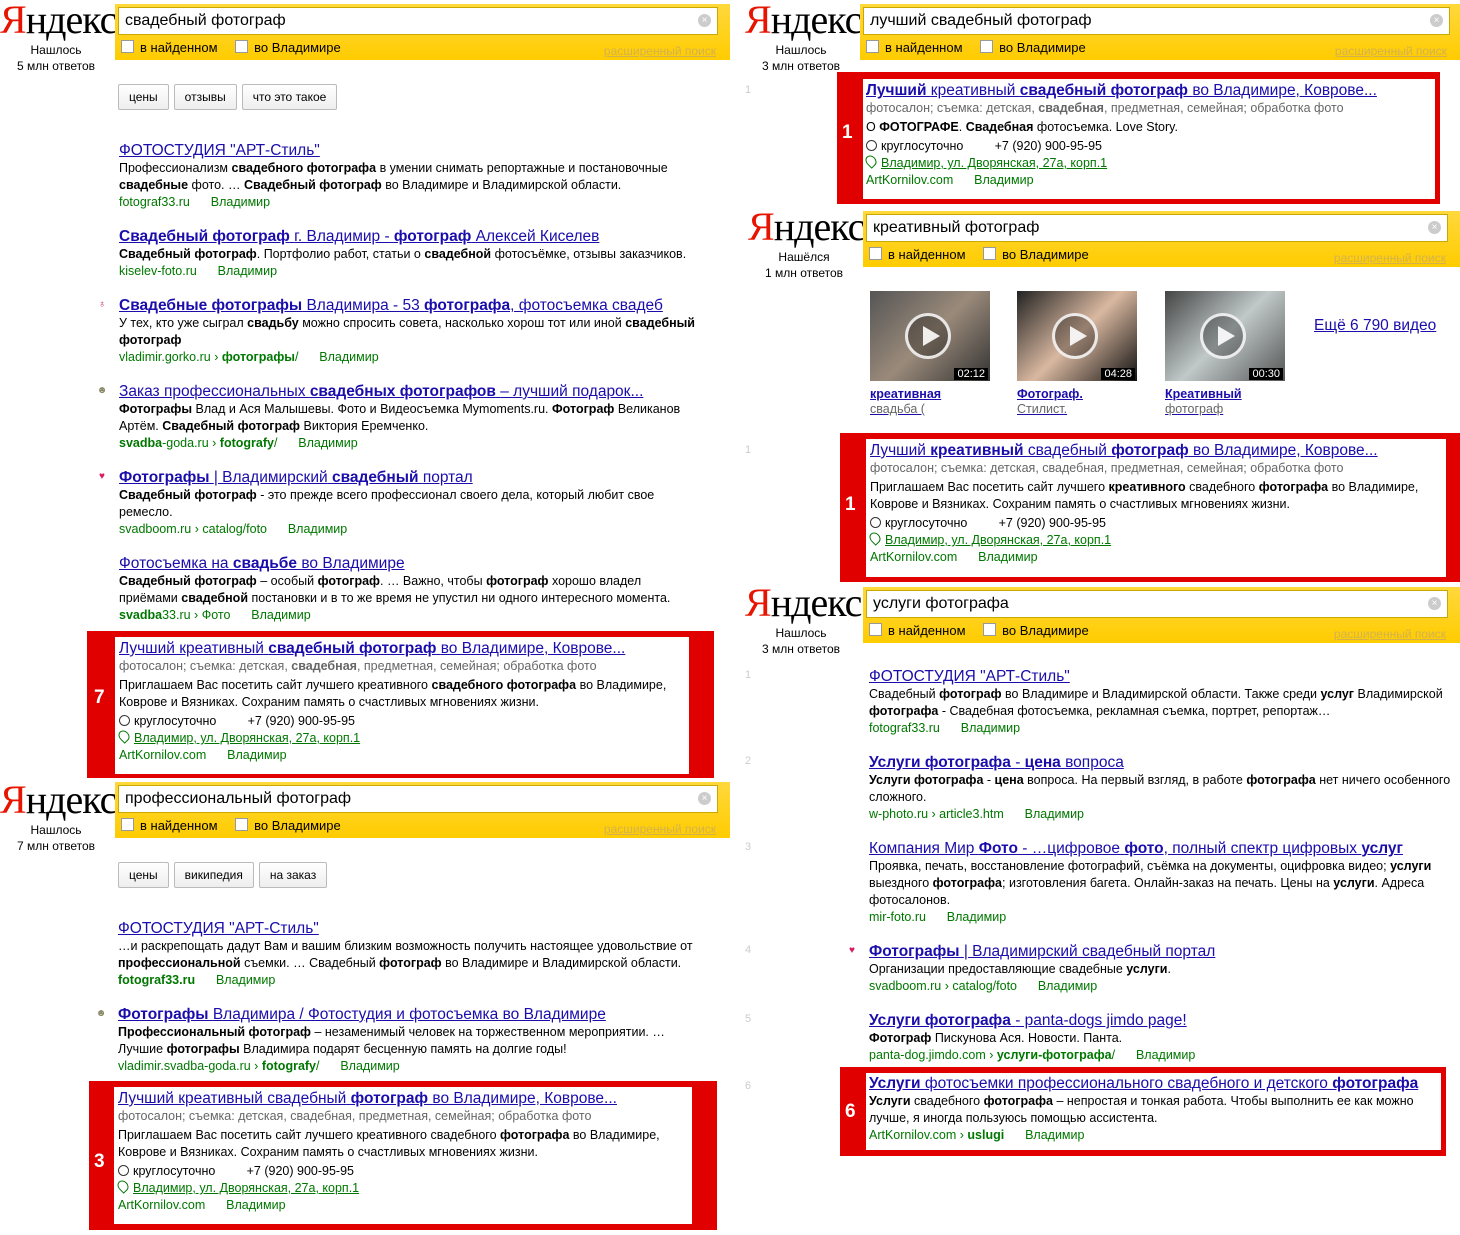 Image resolution: width=1460 pixels, height=1235 pixels. What do you see at coordinates (293, 875) in the screenshot?
I see `chip-to-order: на заказ` at bounding box center [293, 875].